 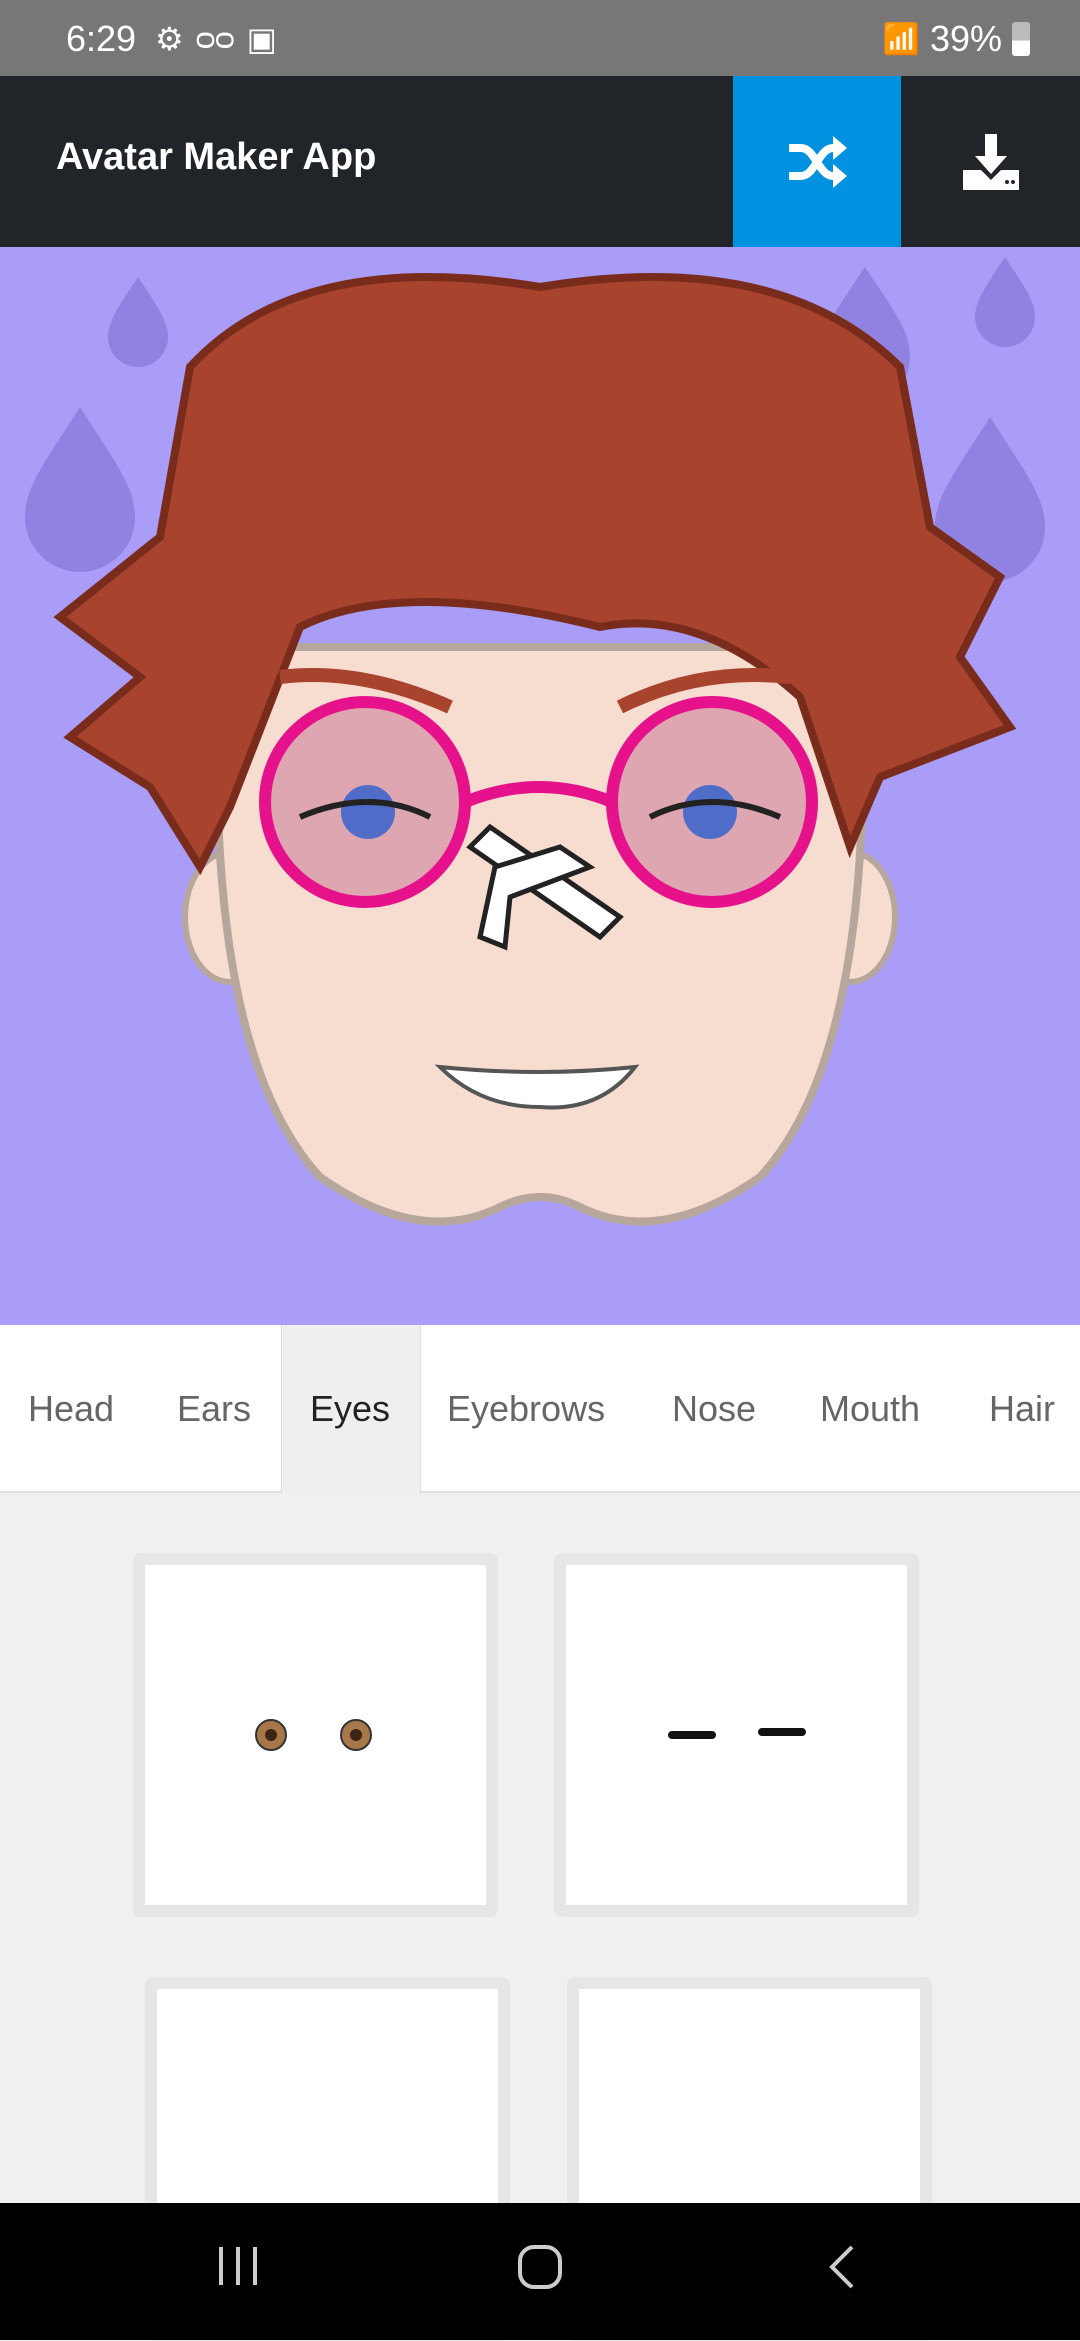 What do you see at coordinates (71, 1409) in the screenshot?
I see `tab-head: Head` at bounding box center [71, 1409].